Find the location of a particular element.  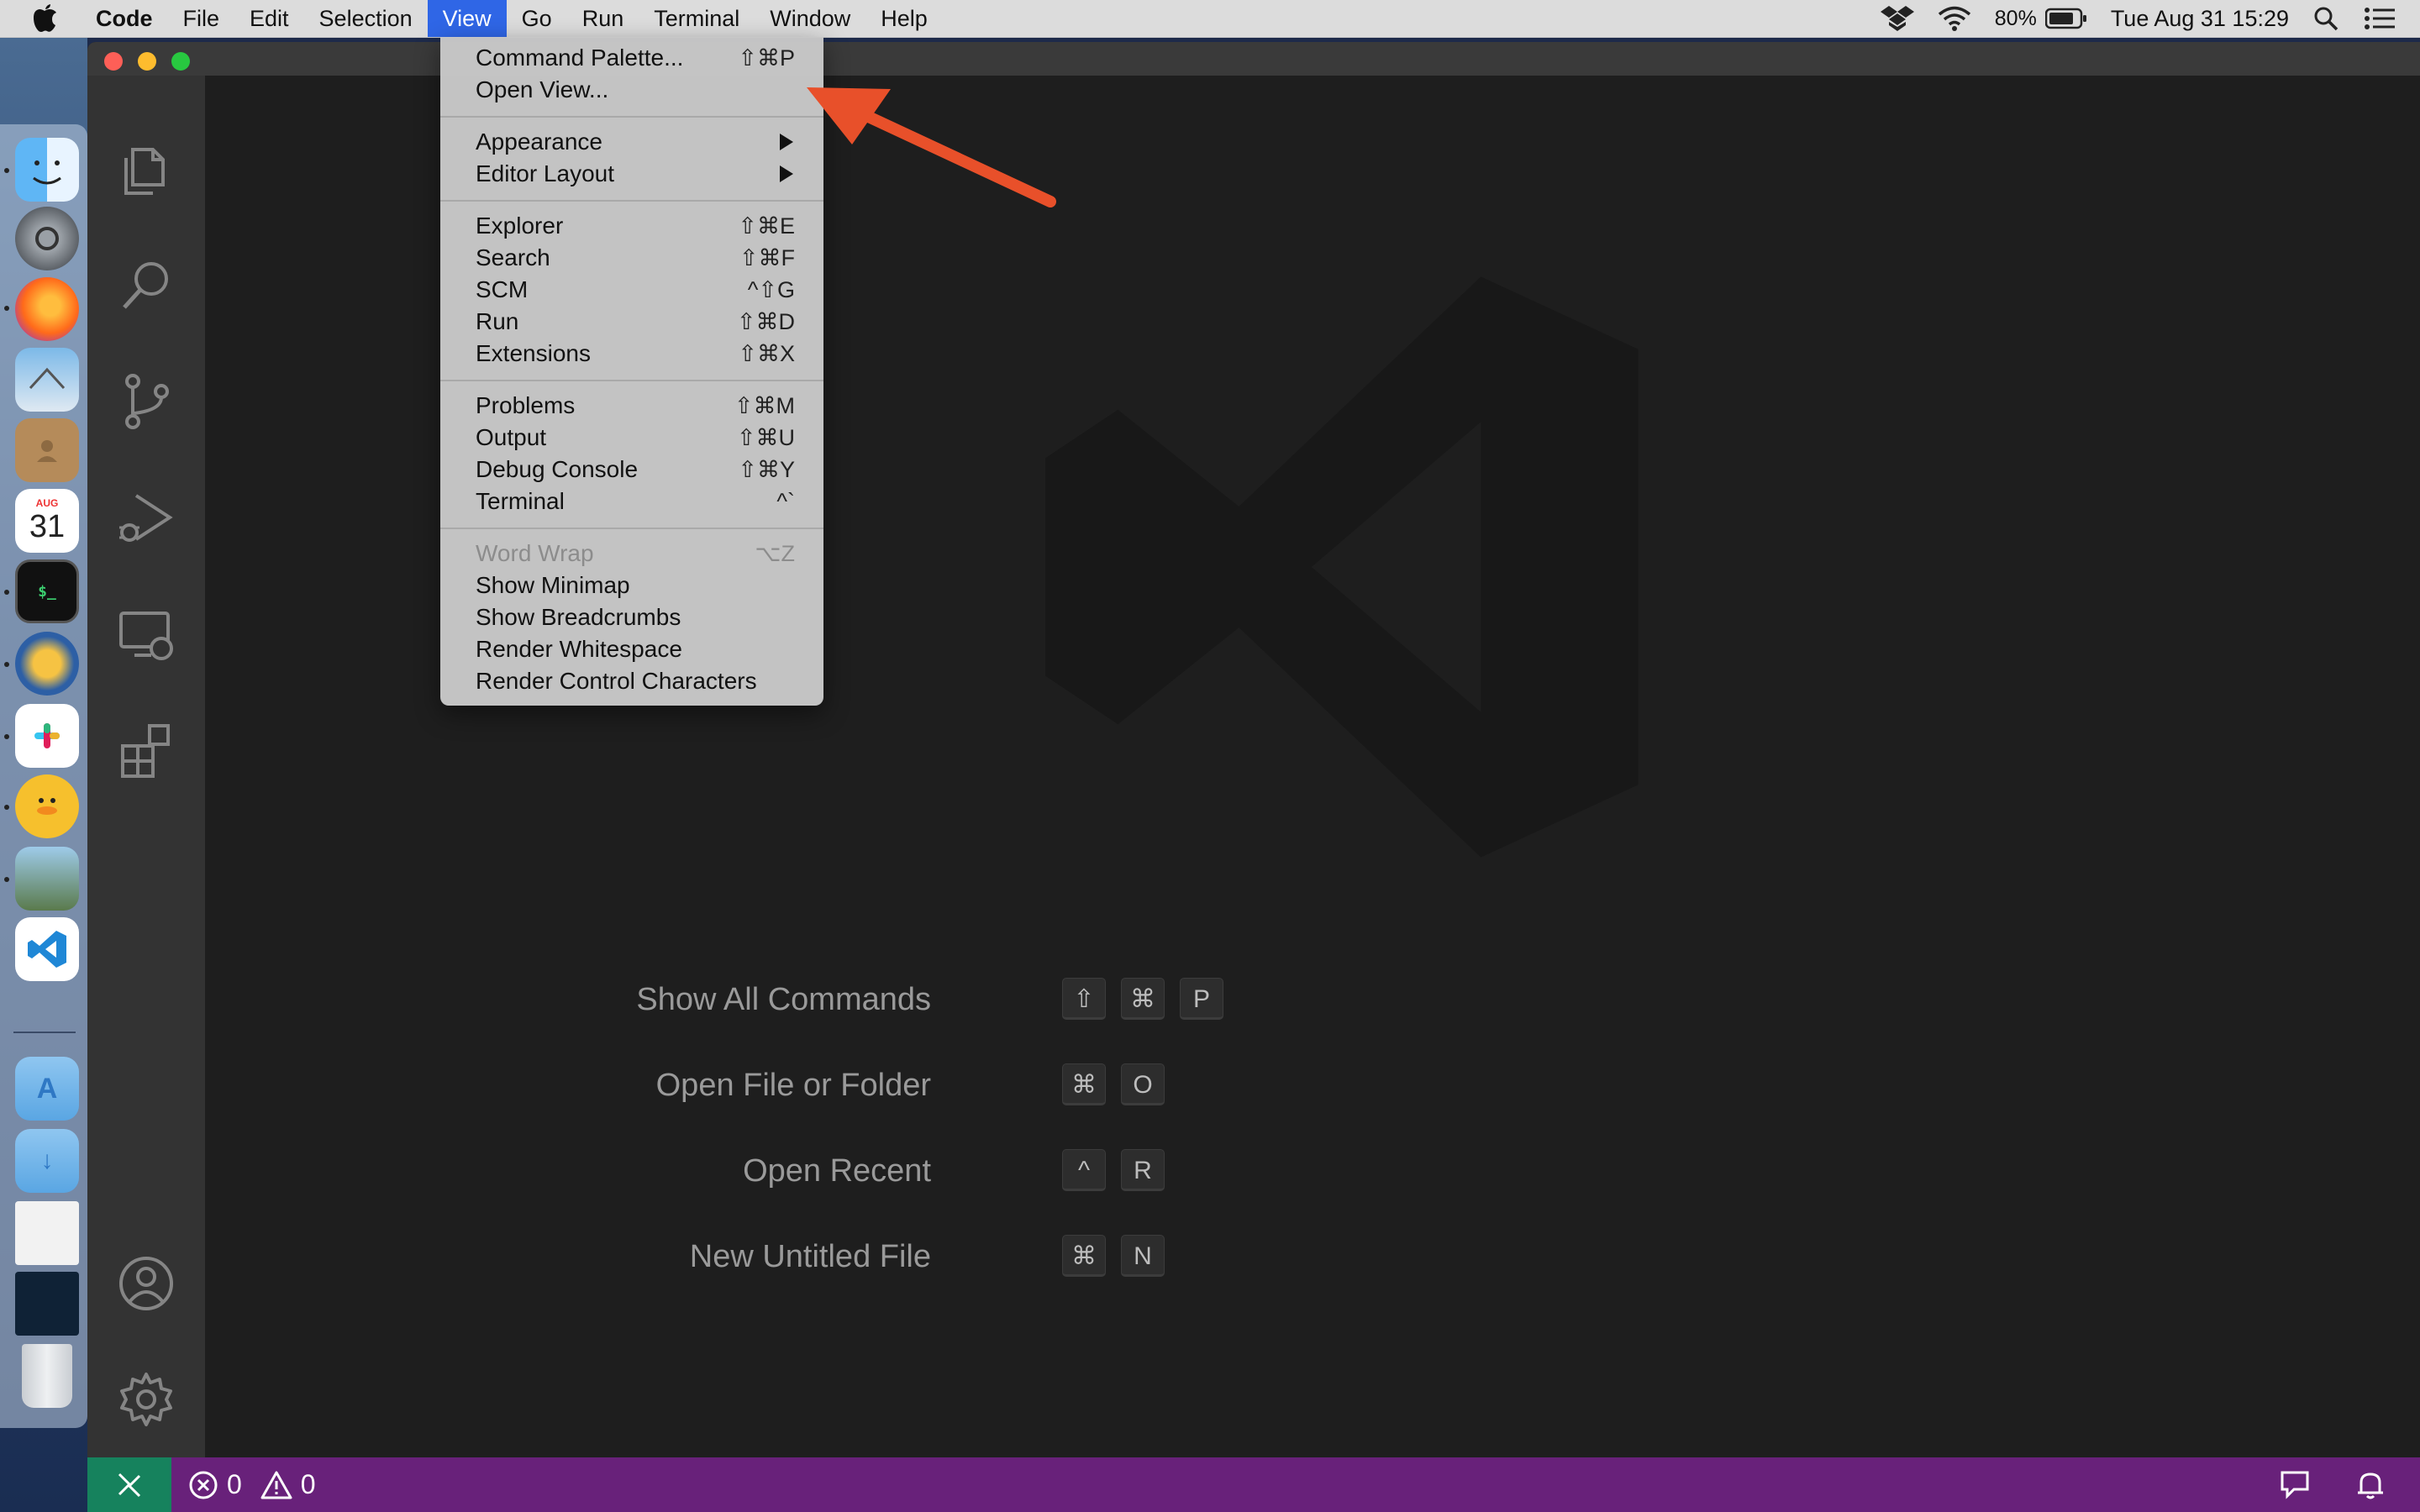

apple-logo-icon is located at coordinates (44, 18).